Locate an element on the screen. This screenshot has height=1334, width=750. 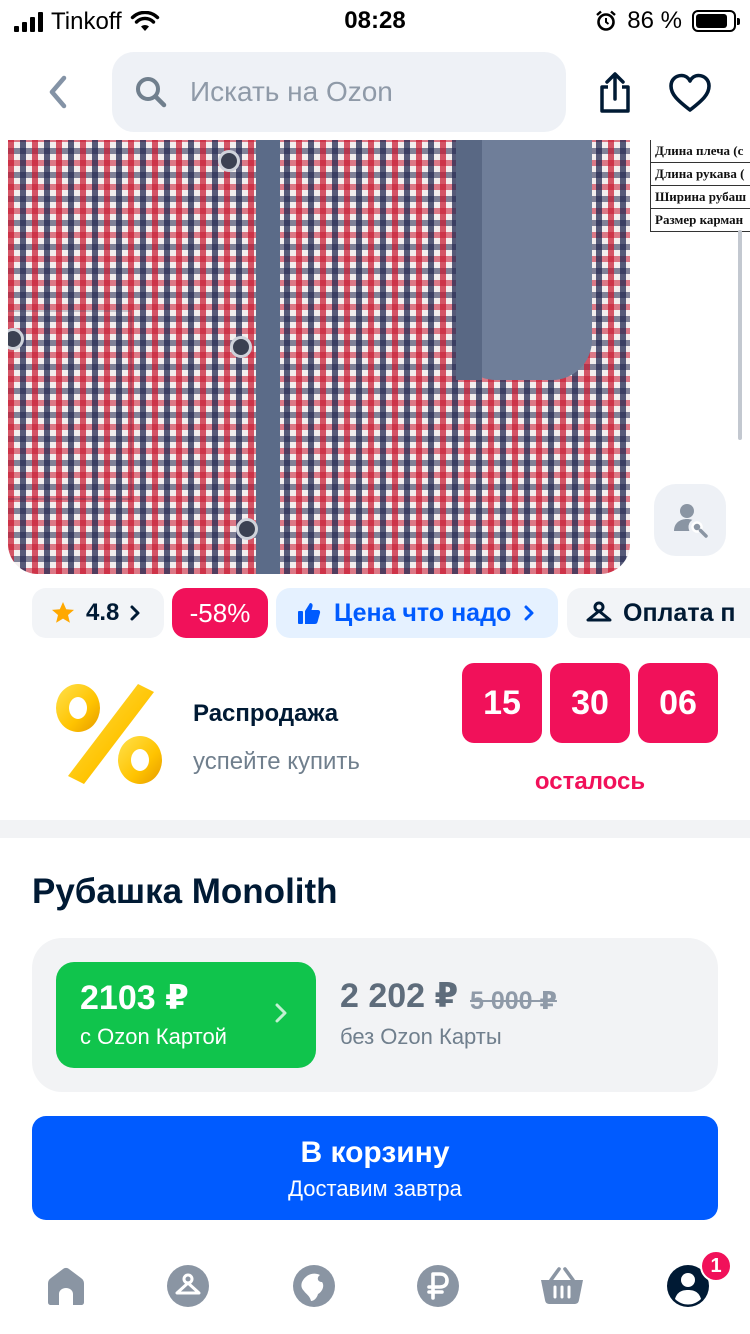
badges-row: 4.8 -58% Цена что надо Оплата п is located at coordinates (375, 613).